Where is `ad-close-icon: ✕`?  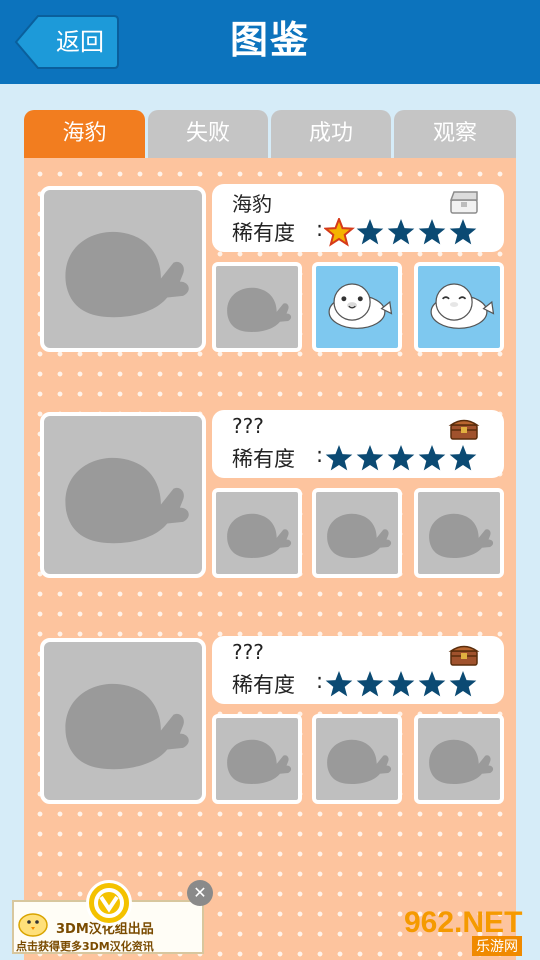 ad-close-icon: ✕ is located at coordinates (200, 893).